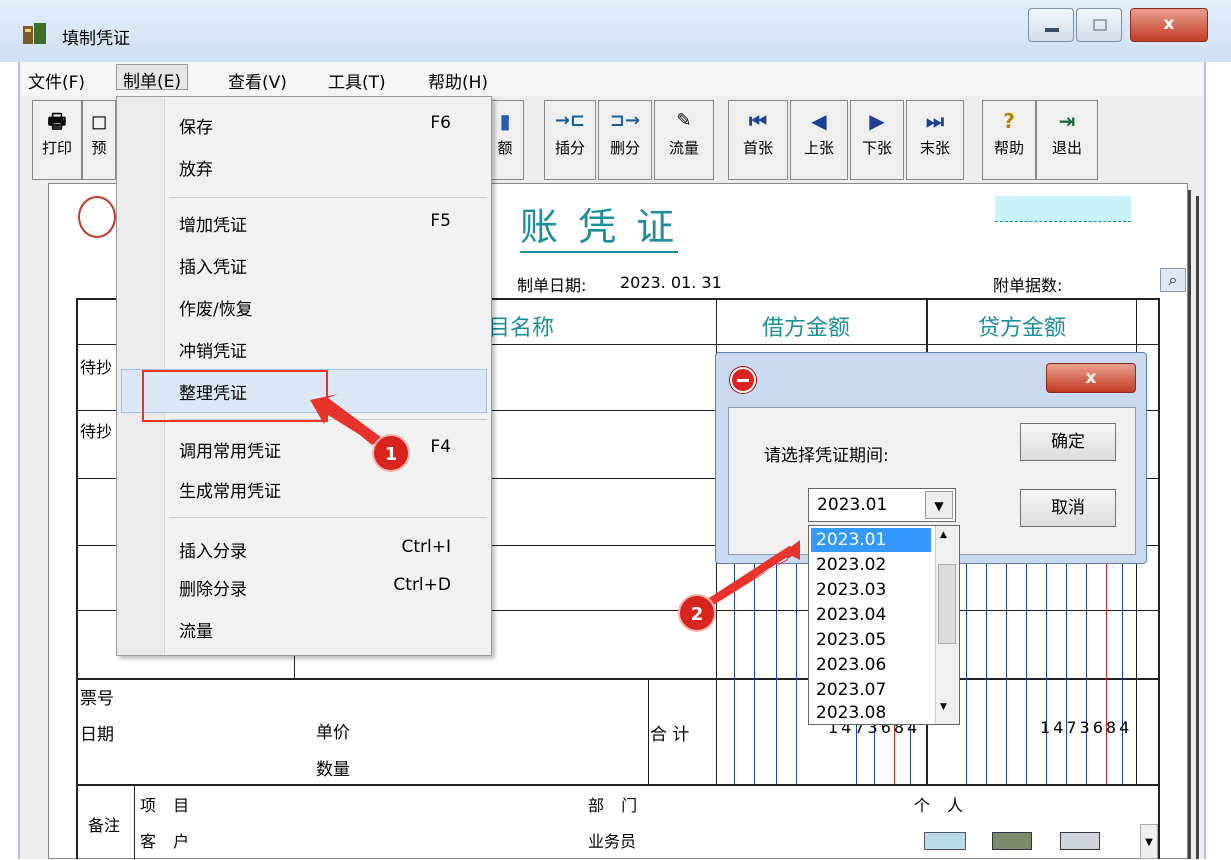 This screenshot has width=1231, height=860. Describe the element at coordinates (748, 577) in the screenshot. I see `arrow-2-shaft` at that location.